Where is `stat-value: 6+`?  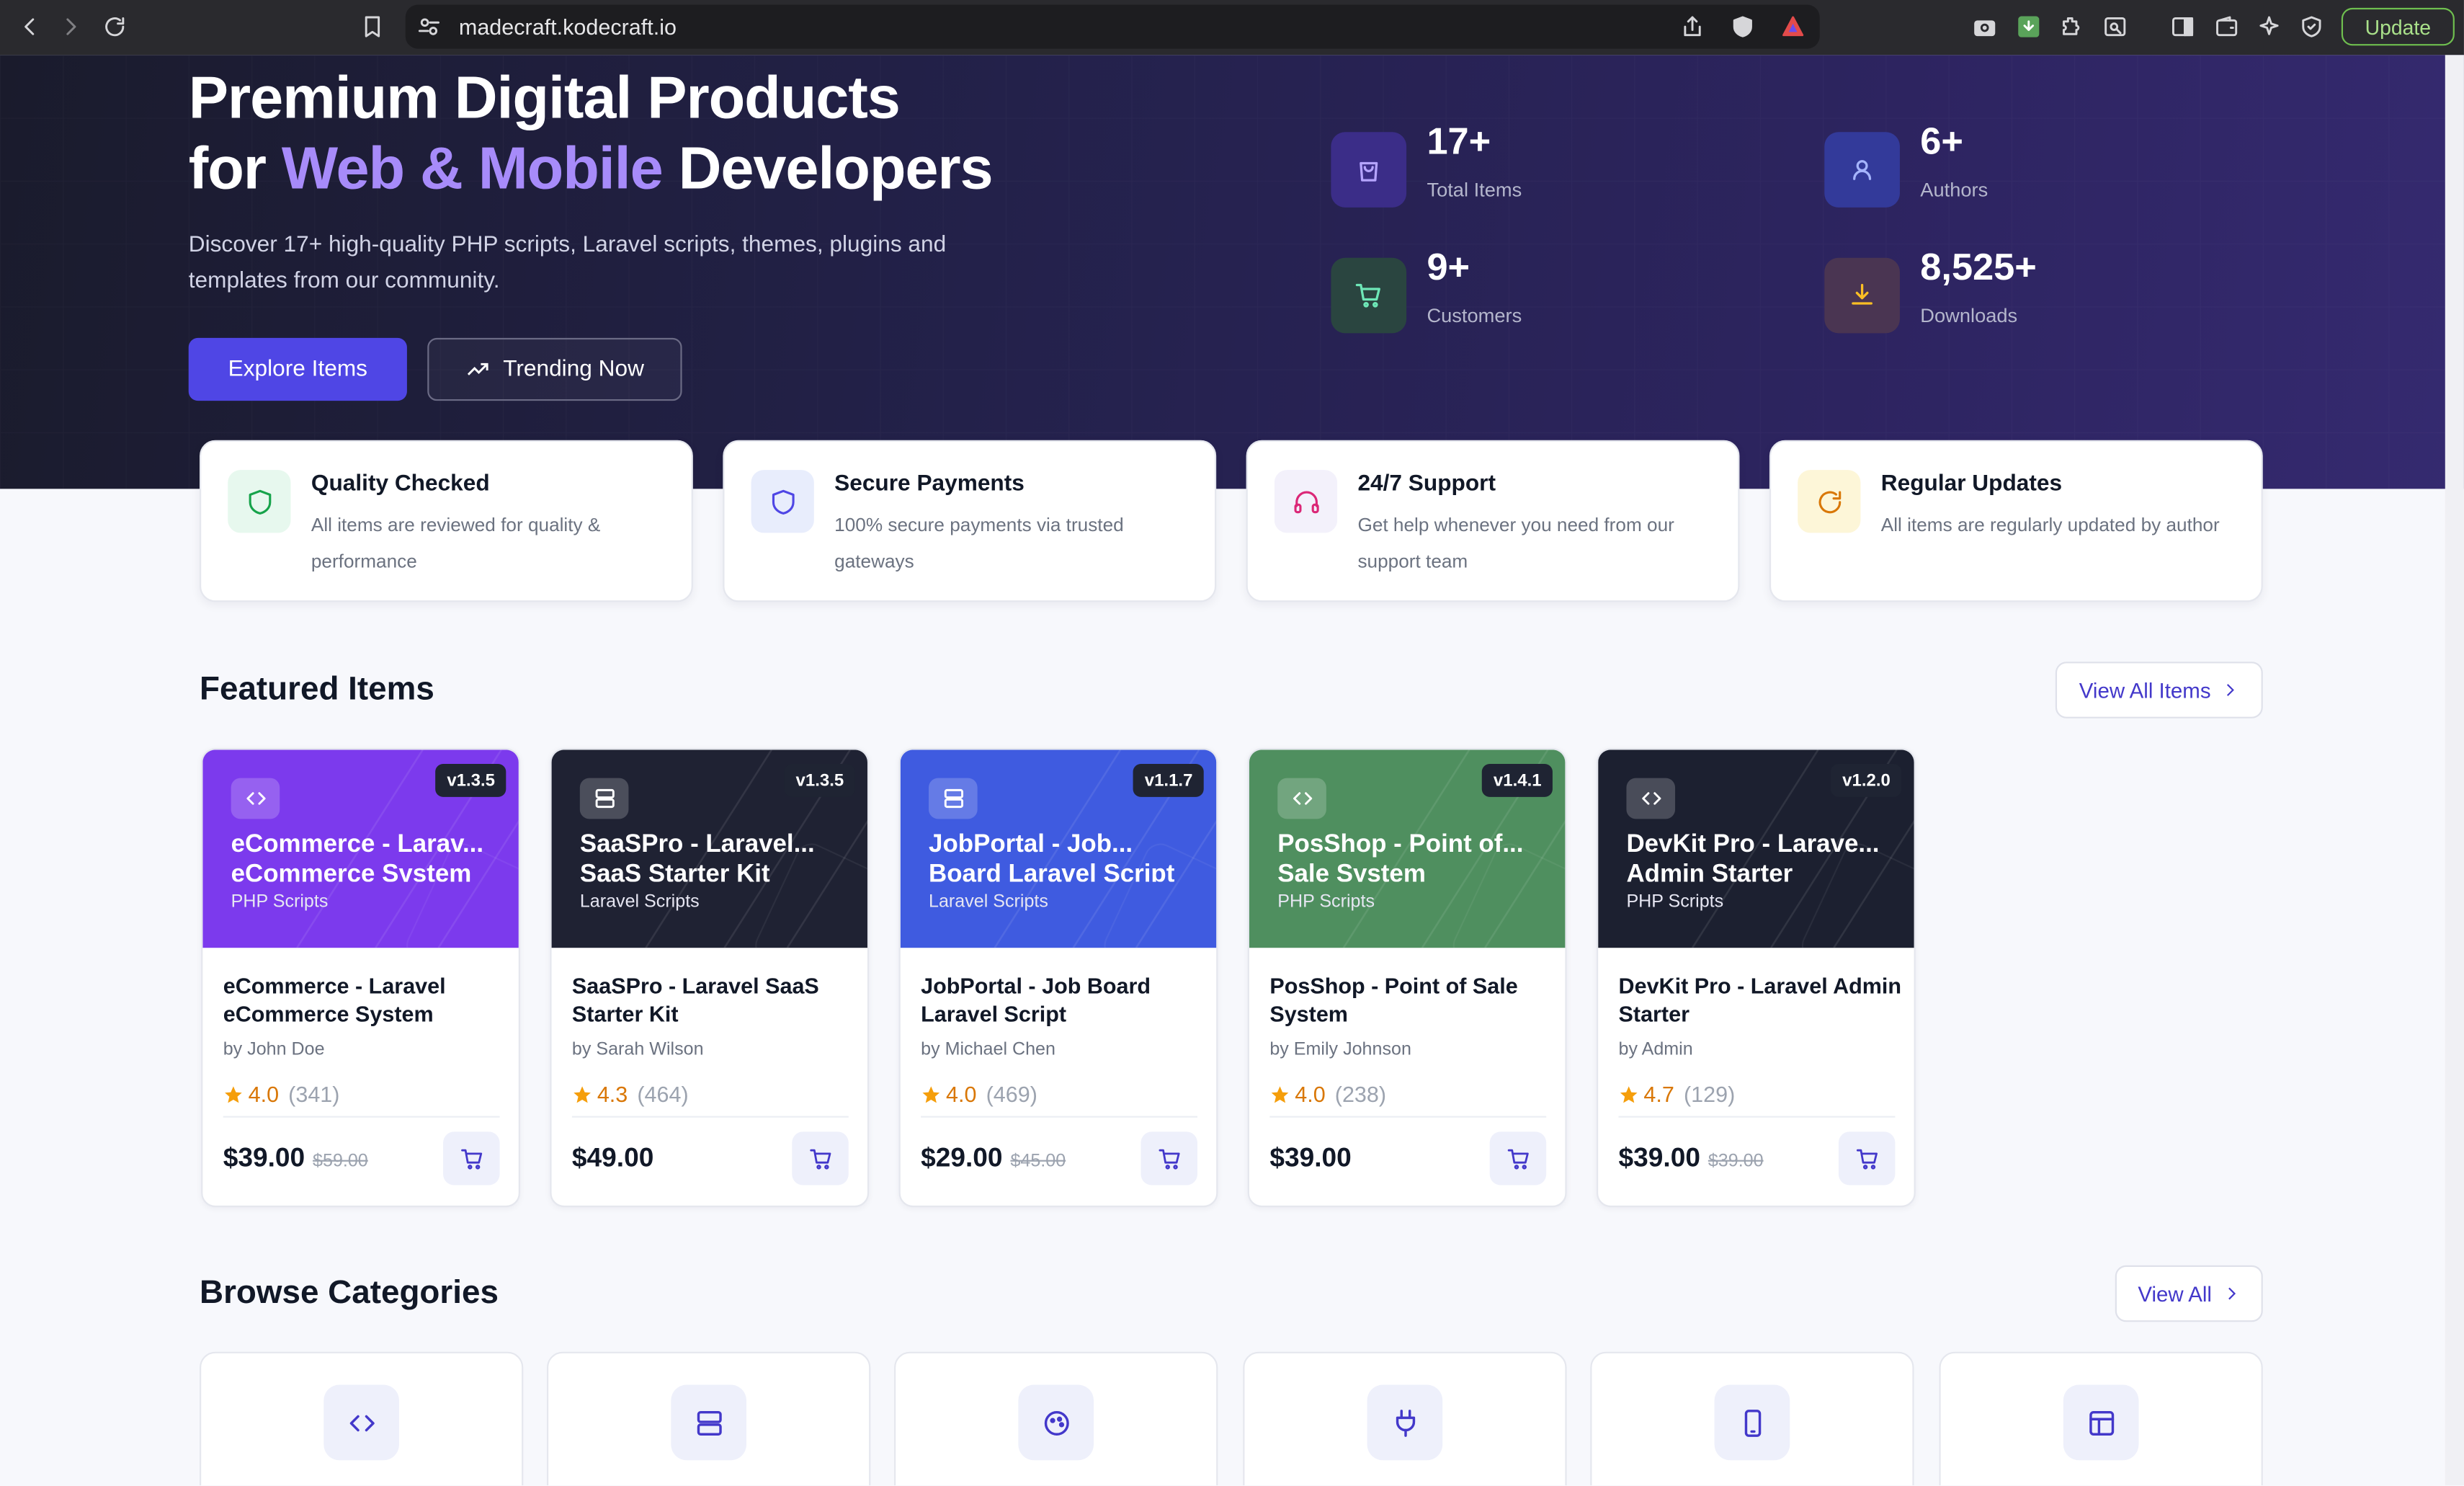
stat-value: 6+ is located at coordinates (1942, 142).